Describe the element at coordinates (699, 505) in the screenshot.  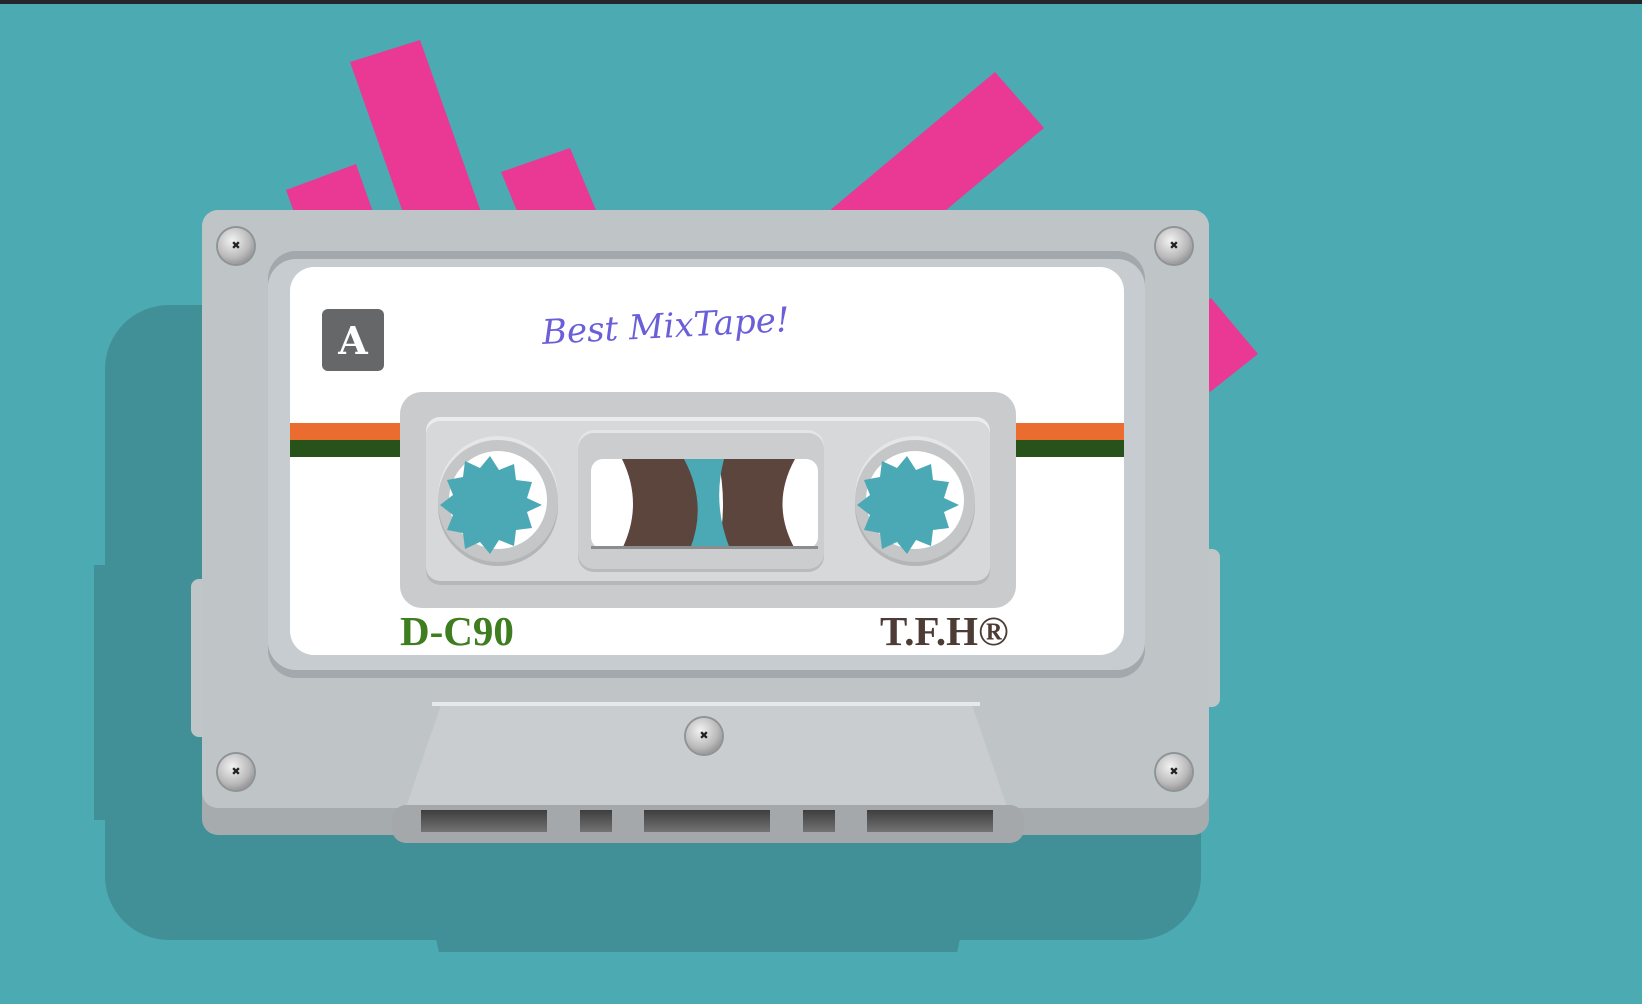
I see `reel-gears` at that location.